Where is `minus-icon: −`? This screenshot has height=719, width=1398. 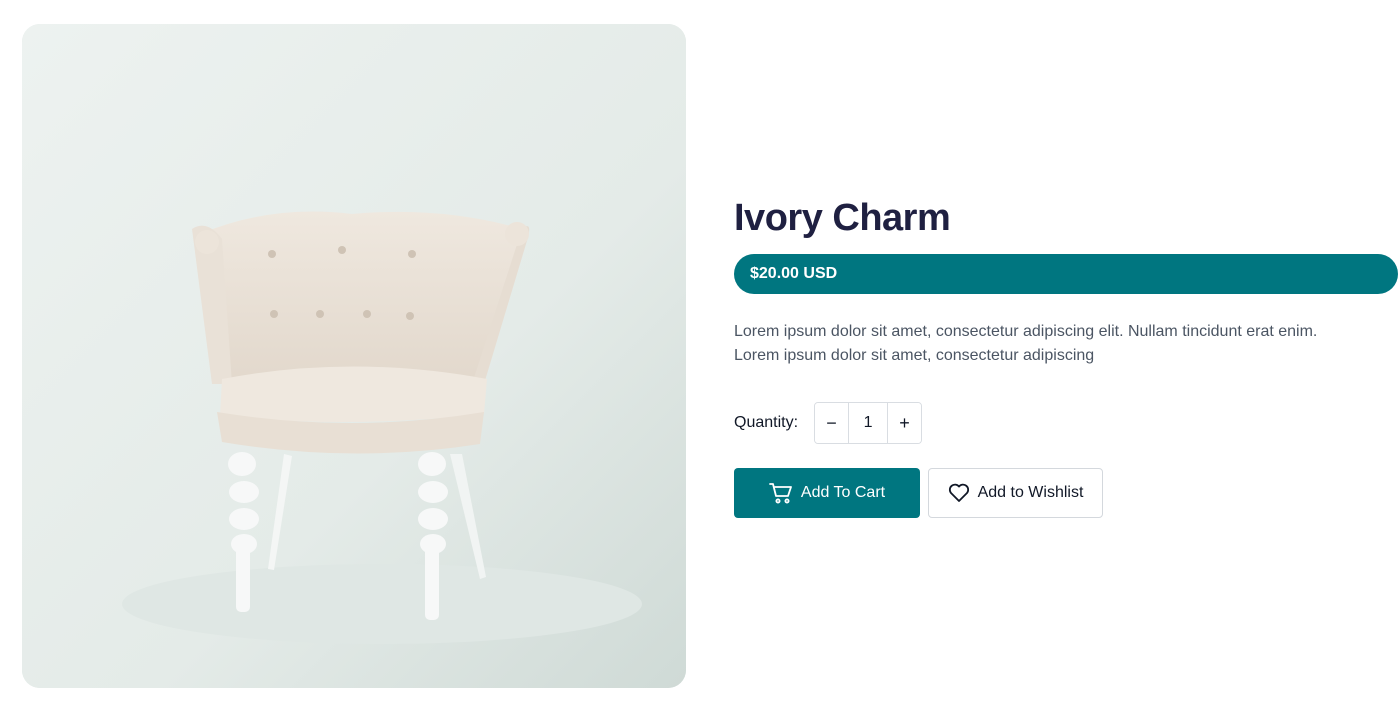 minus-icon: − is located at coordinates (831, 422).